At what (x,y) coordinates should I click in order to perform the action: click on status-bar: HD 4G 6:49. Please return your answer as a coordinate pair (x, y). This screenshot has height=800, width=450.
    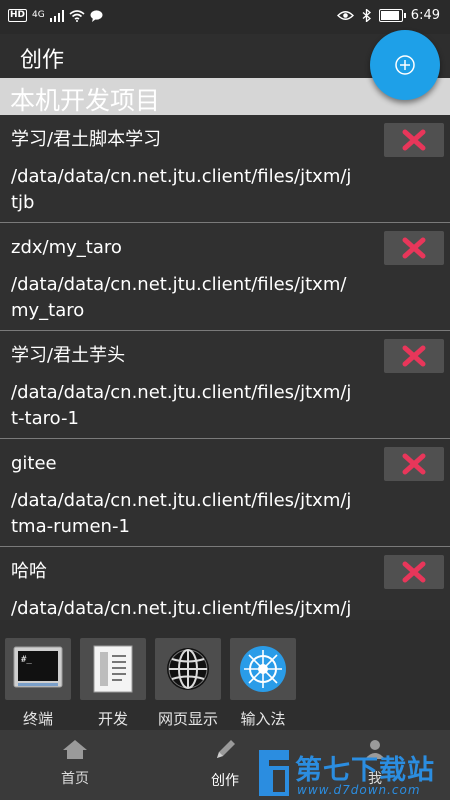
    Looking at the image, I should click on (225, 17).